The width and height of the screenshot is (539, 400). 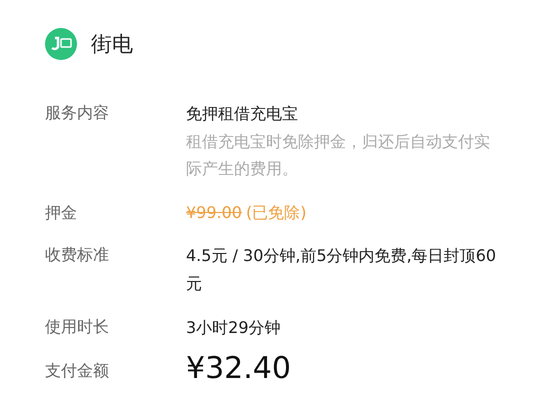 What do you see at coordinates (77, 371) in the screenshot?
I see `field-label: 支付金额` at bounding box center [77, 371].